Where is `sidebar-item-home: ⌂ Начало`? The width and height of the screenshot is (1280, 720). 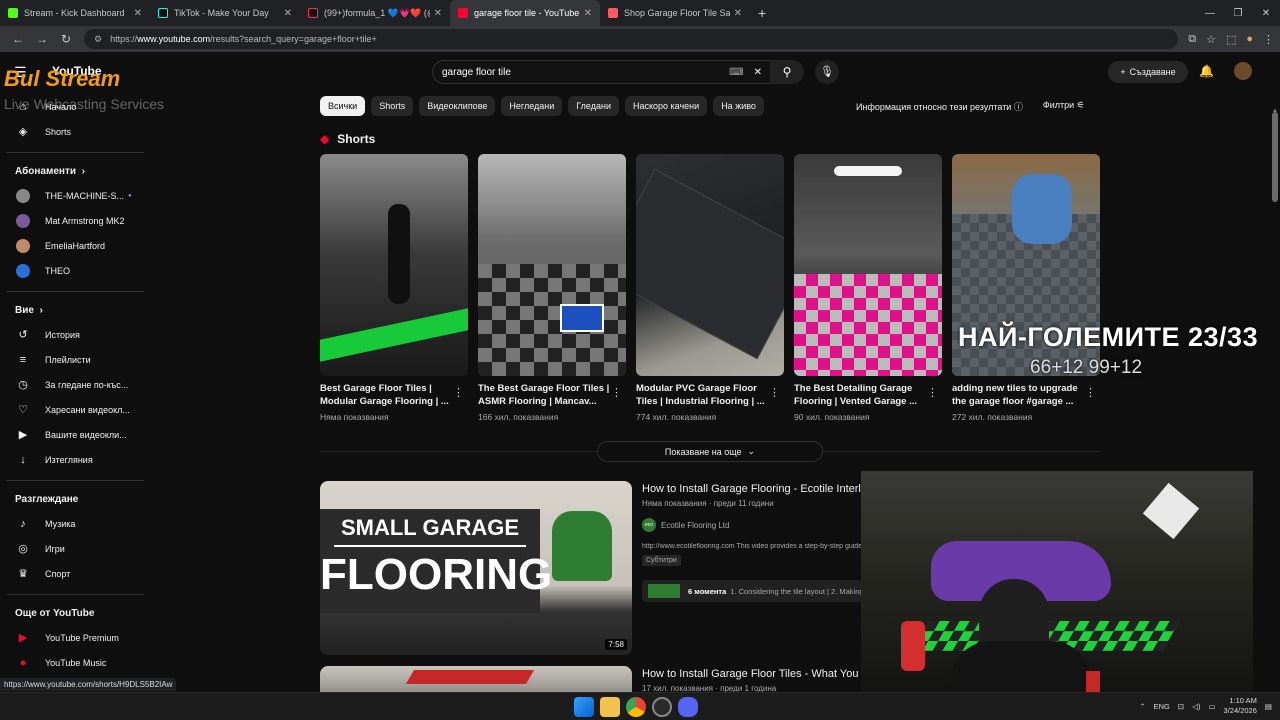
sidebar-item-home: ⌂ Начало is located at coordinates (75, 106).